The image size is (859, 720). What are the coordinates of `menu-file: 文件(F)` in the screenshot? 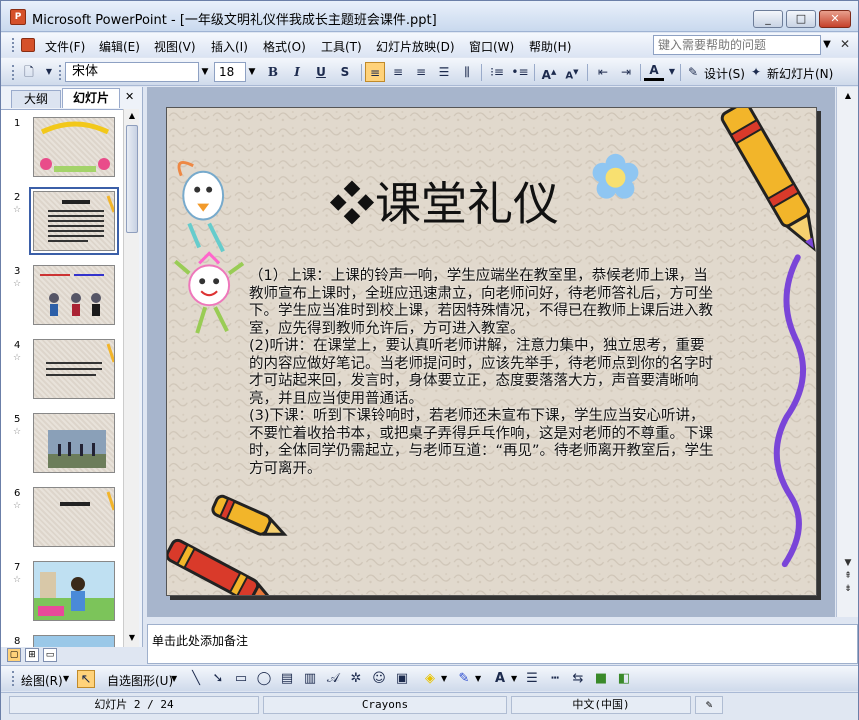 It's located at (65, 46).